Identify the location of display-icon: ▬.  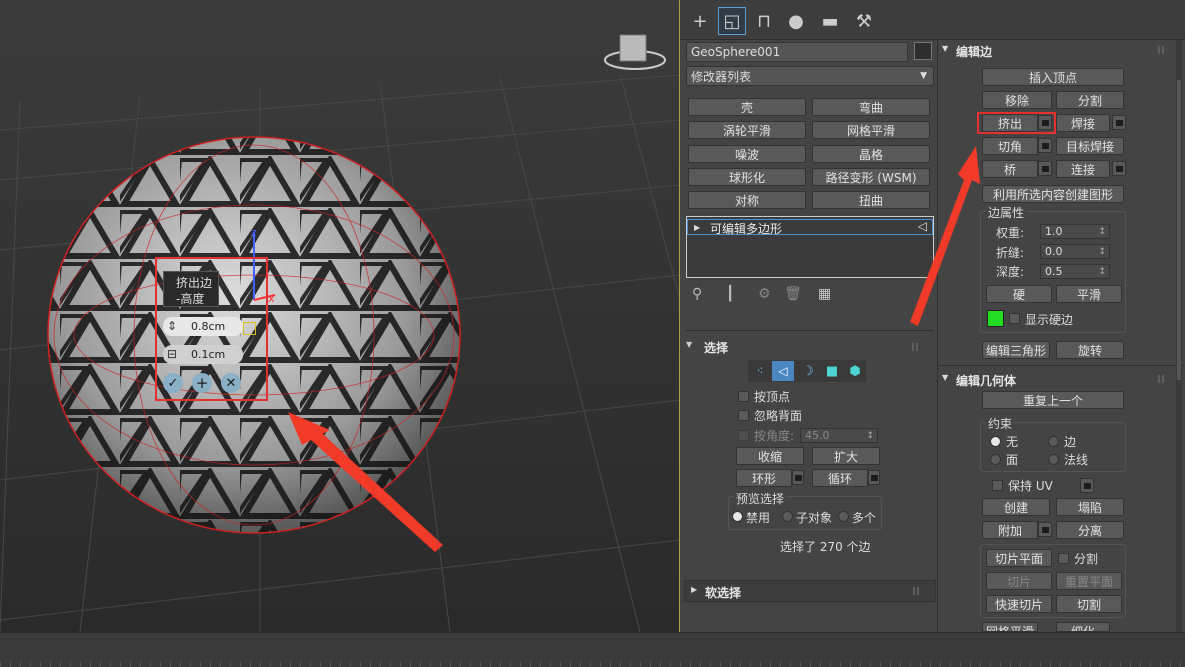
(830, 21).